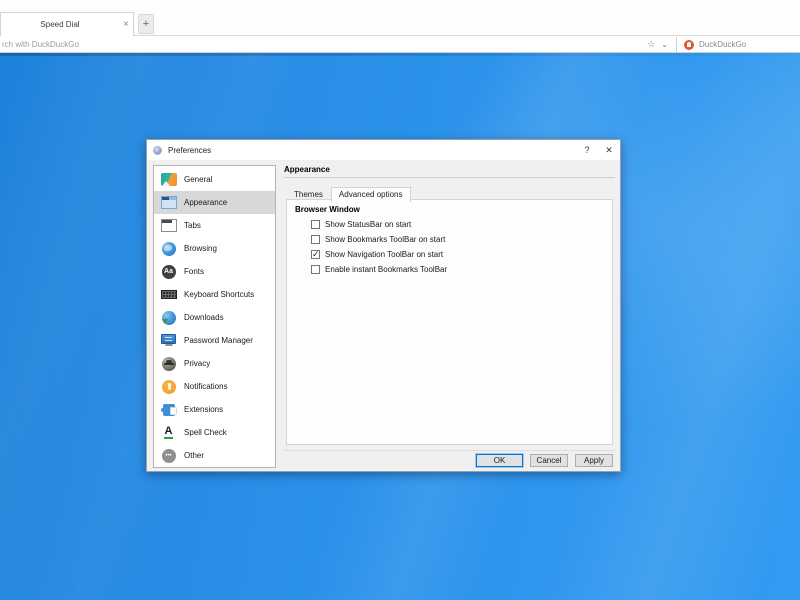 This screenshot has width=800, height=600. Describe the element at coordinates (457, 224) in the screenshot. I see `checkbox-row-show-statusbar: Show StatusBar on start` at that location.